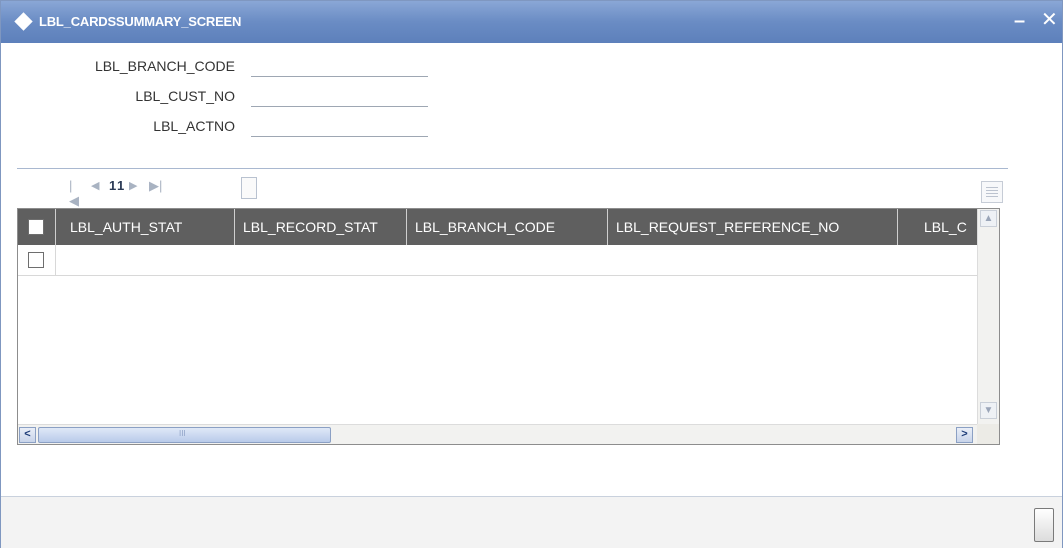  What do you see at coordinates (194, 126) in the screenshot?
I see `actno-label: LBL_ACTNO` at bounding box center [194, 126].